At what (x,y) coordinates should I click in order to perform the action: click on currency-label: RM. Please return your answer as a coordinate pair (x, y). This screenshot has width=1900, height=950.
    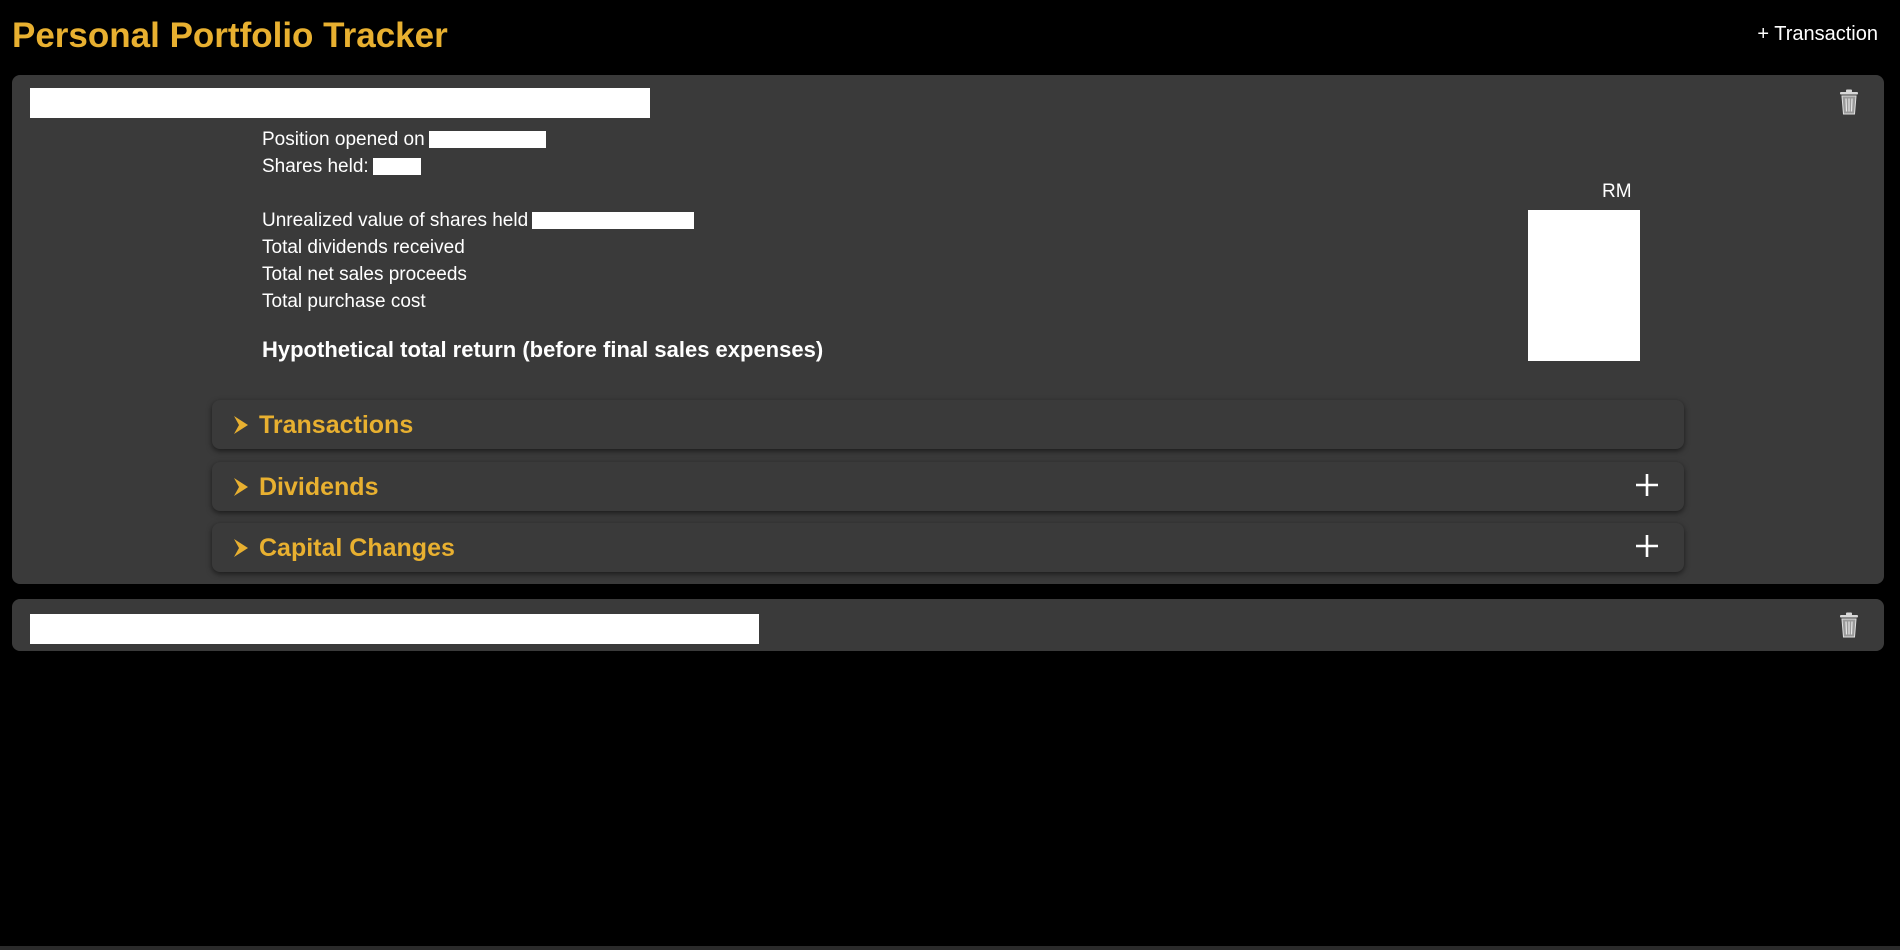
    Looking at the image, I should click on (1617, 191).